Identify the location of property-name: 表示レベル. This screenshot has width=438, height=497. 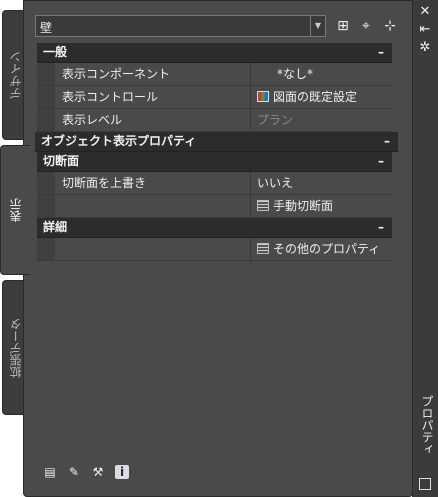
(153, 120).